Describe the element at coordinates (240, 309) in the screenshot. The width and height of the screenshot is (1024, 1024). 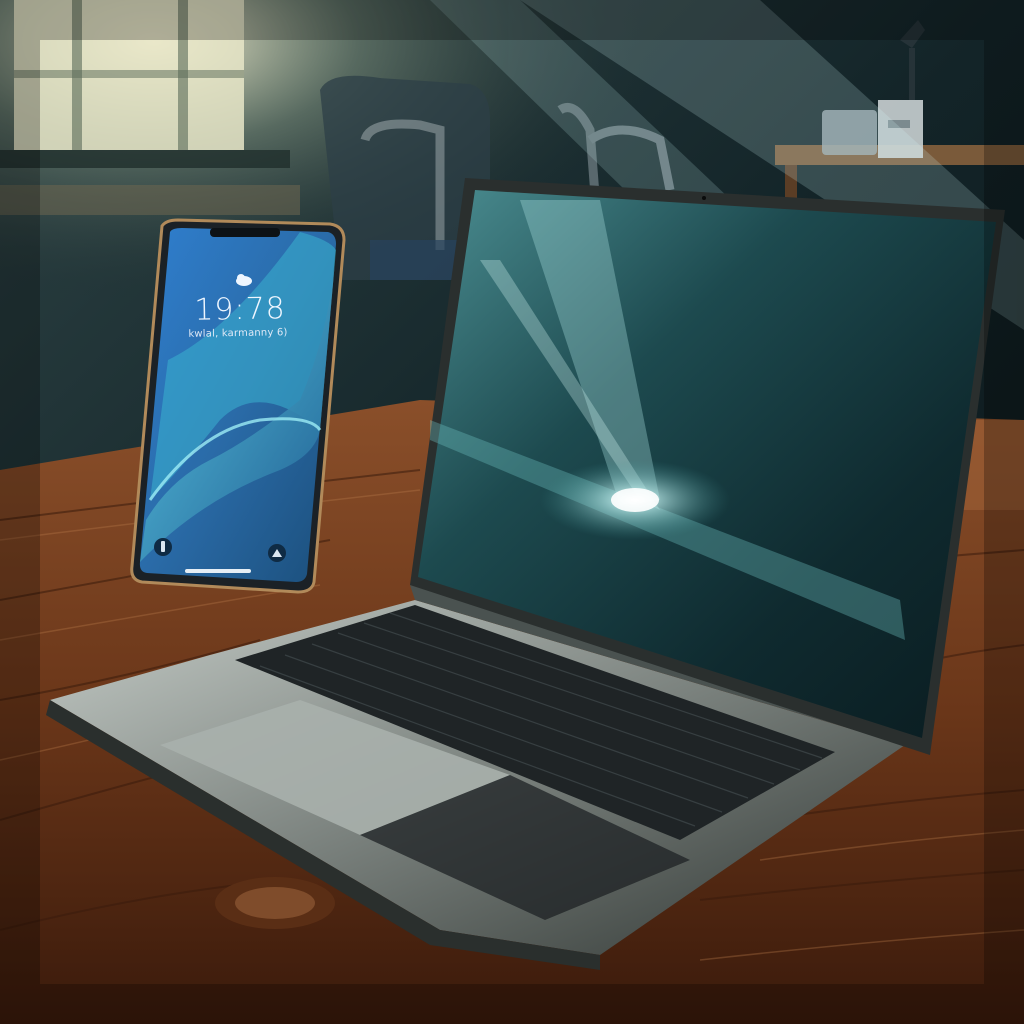
I see `phone-clock: 19:78` at that location.